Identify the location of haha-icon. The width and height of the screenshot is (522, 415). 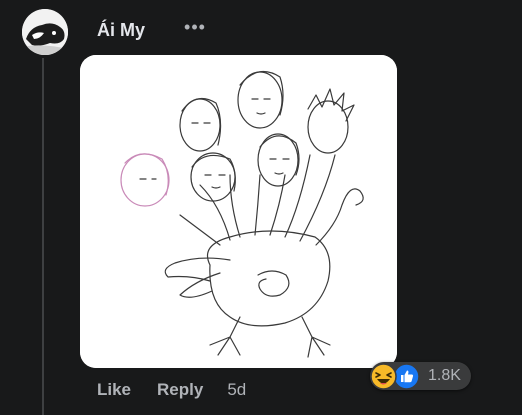
(383, 376).